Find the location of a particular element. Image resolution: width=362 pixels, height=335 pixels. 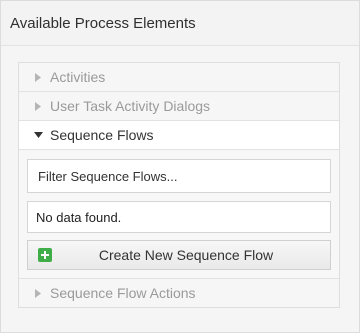

panel-title: Available Process Elements is located at coordinates (180, 23).